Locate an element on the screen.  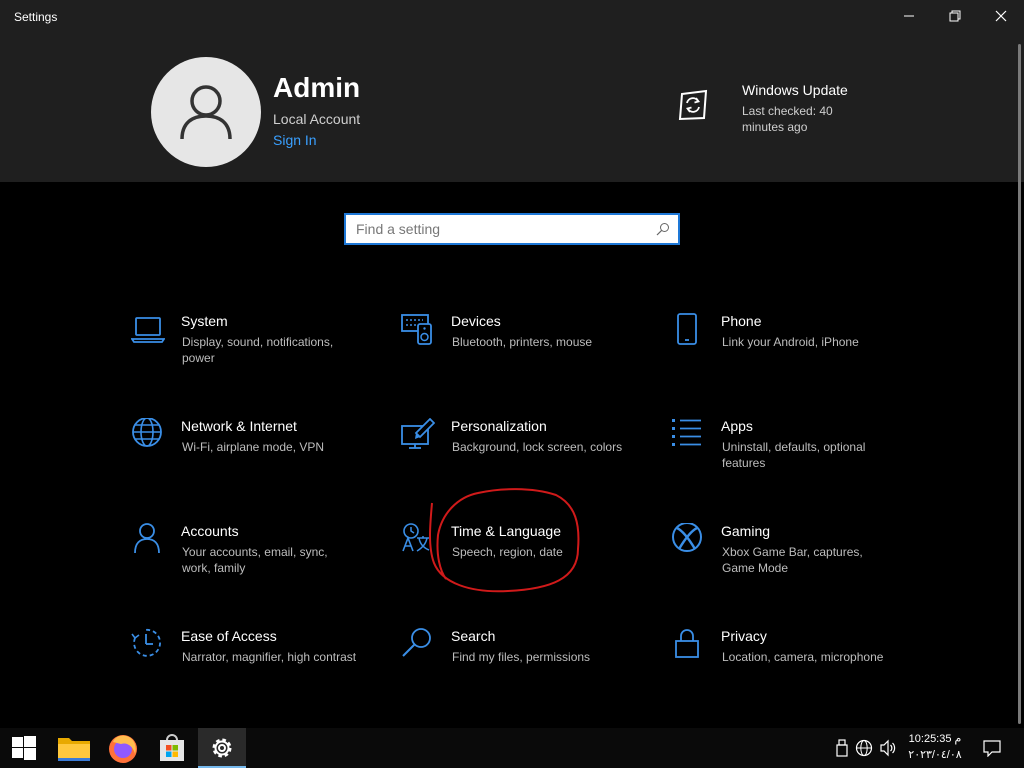
sign-in-link: Sign In is located at coordinates (295, 140).